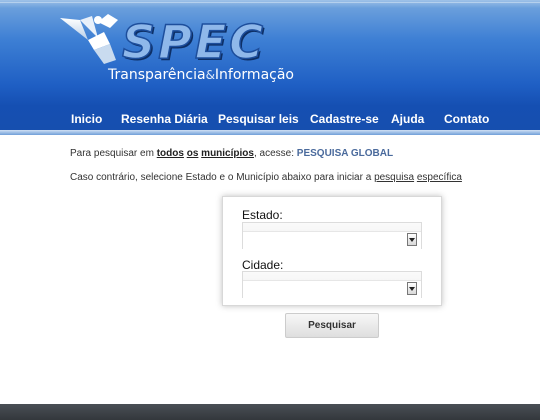  I want to click on tagline-amp: &, so click(210, 75).